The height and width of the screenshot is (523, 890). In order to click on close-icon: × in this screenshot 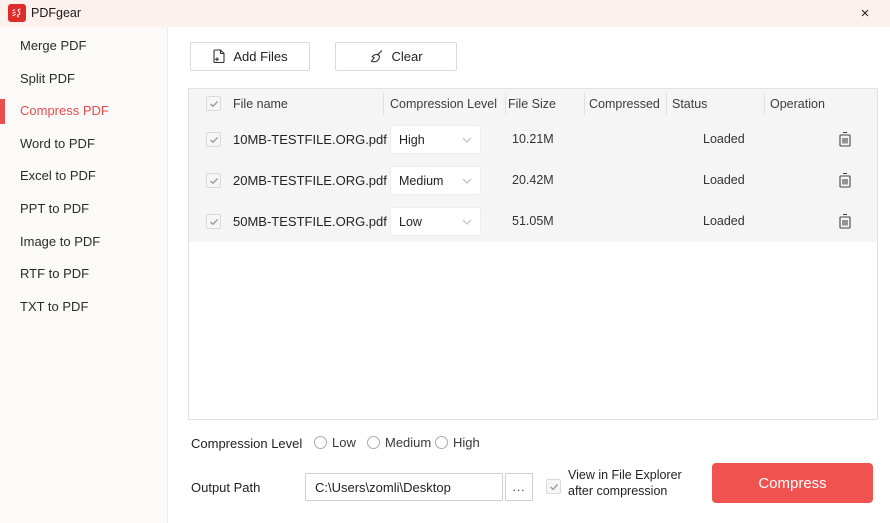, I will do `click(865, 13)`.